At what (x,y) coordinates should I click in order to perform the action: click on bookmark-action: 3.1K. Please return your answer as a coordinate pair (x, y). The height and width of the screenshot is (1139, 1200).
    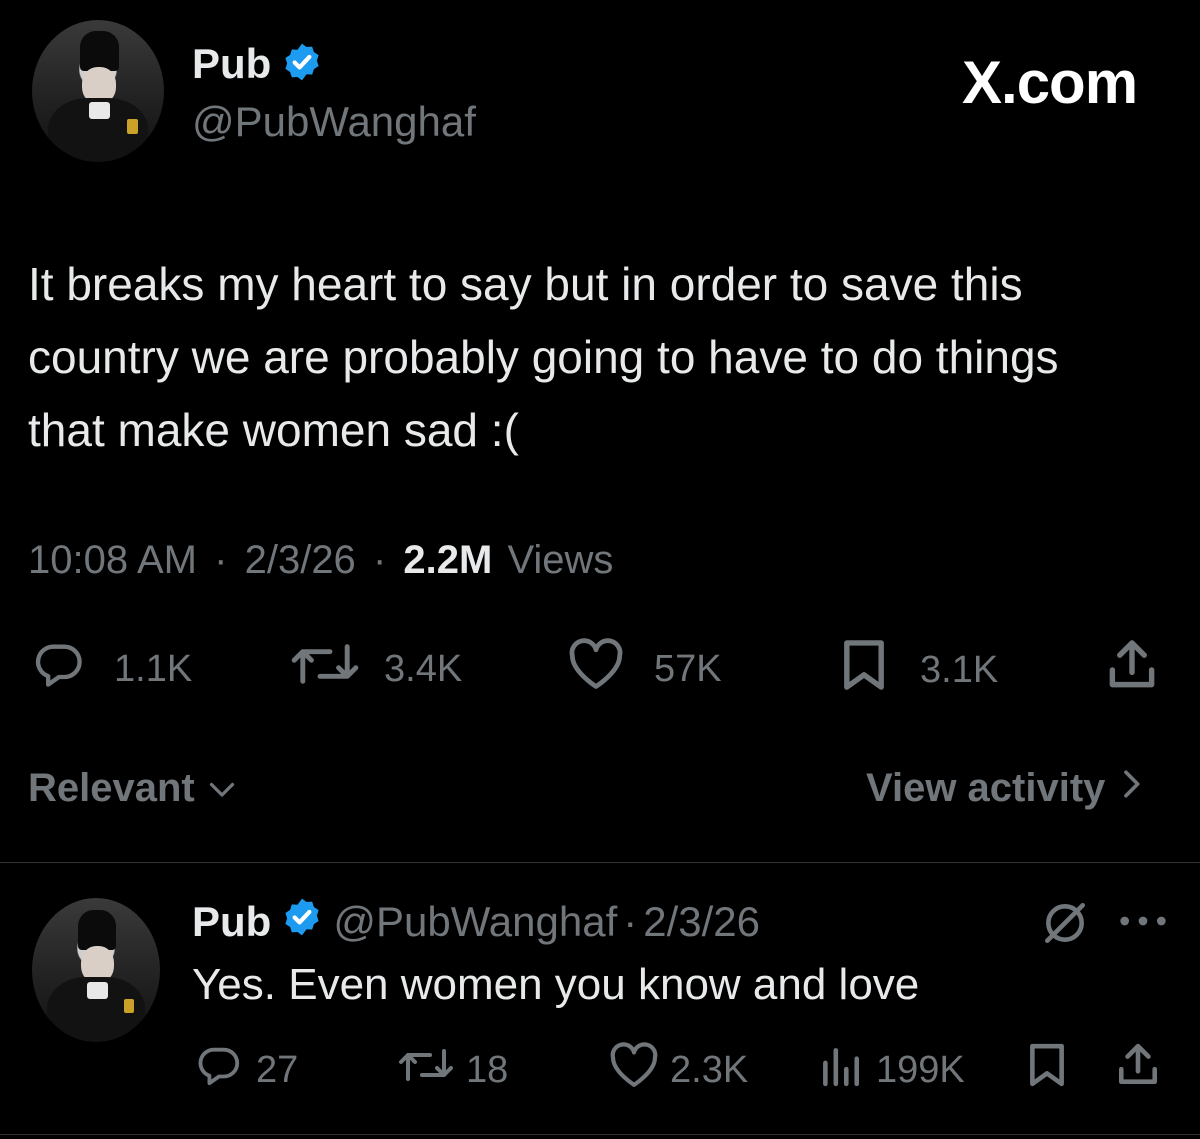
    Looking at the image, I should click on (917, 670).